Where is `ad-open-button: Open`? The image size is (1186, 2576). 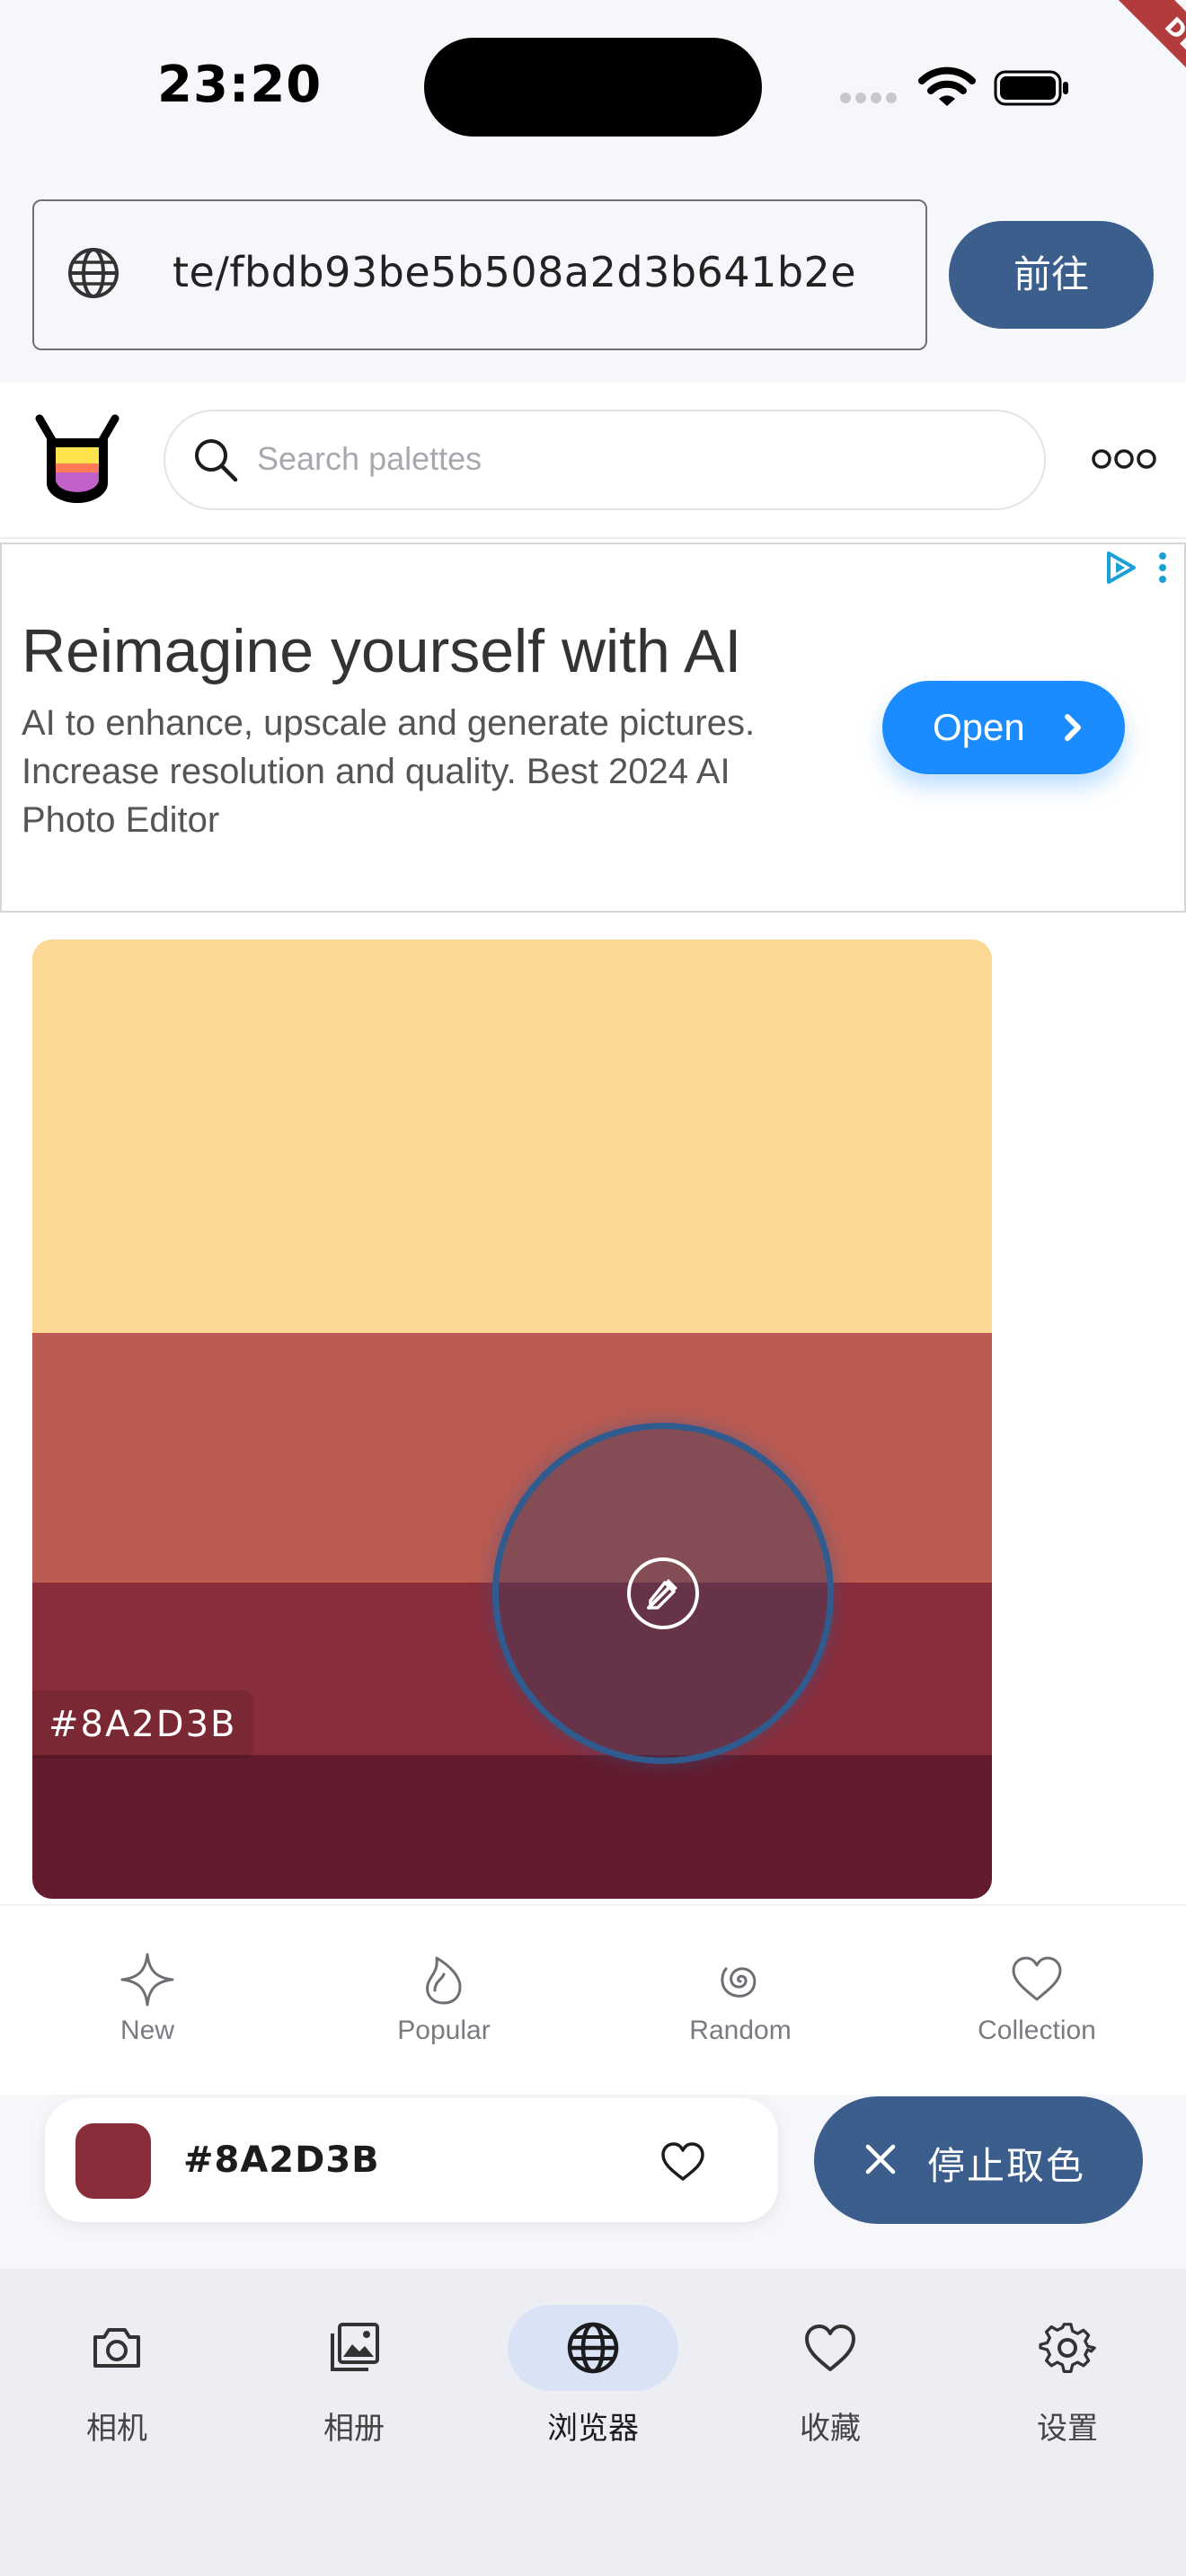
ad-open-button: Open is located at coordinates (1003, 727).